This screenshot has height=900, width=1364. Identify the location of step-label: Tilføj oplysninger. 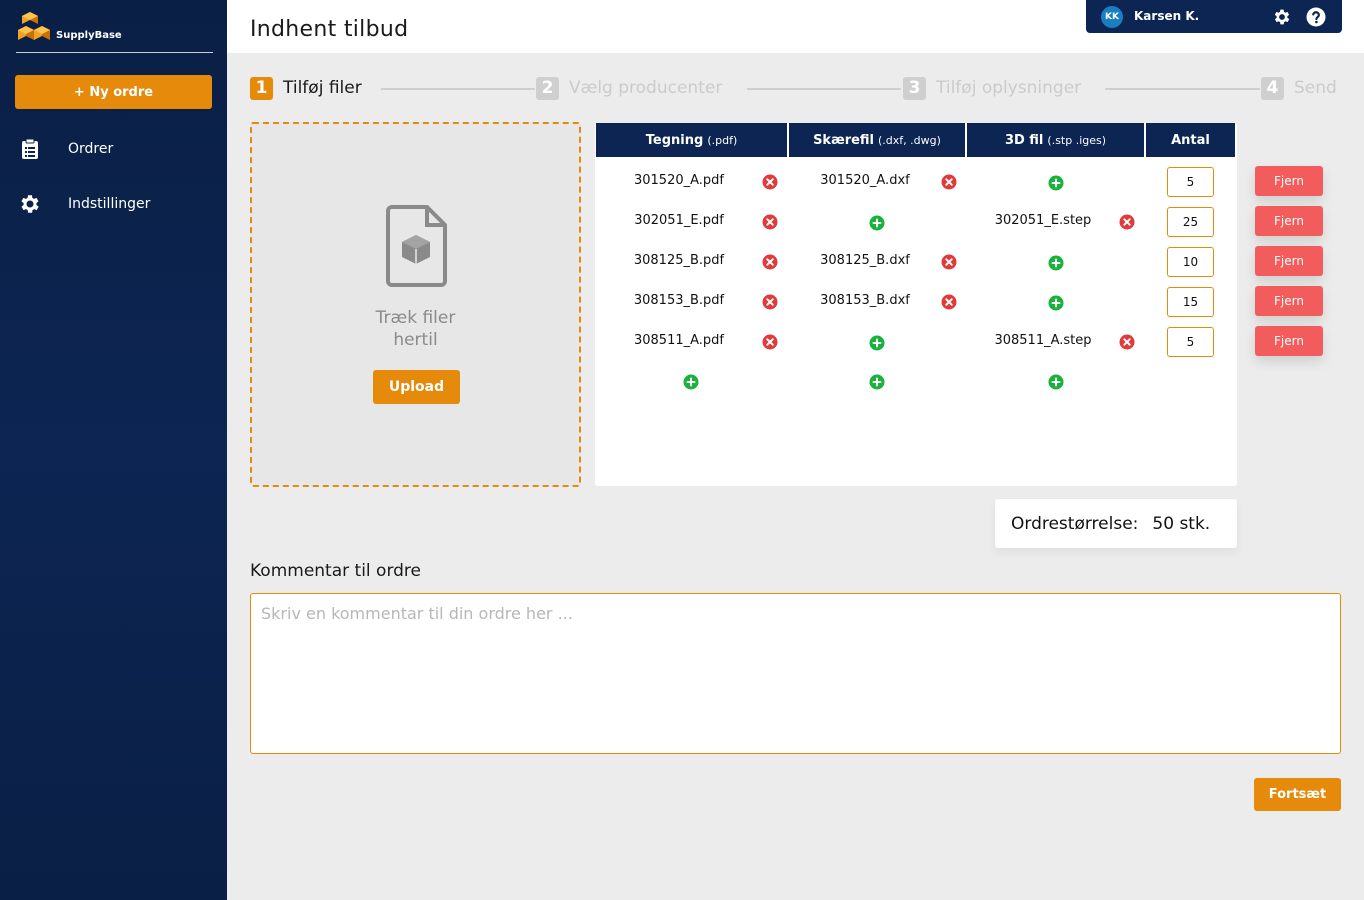
(1009, 88).